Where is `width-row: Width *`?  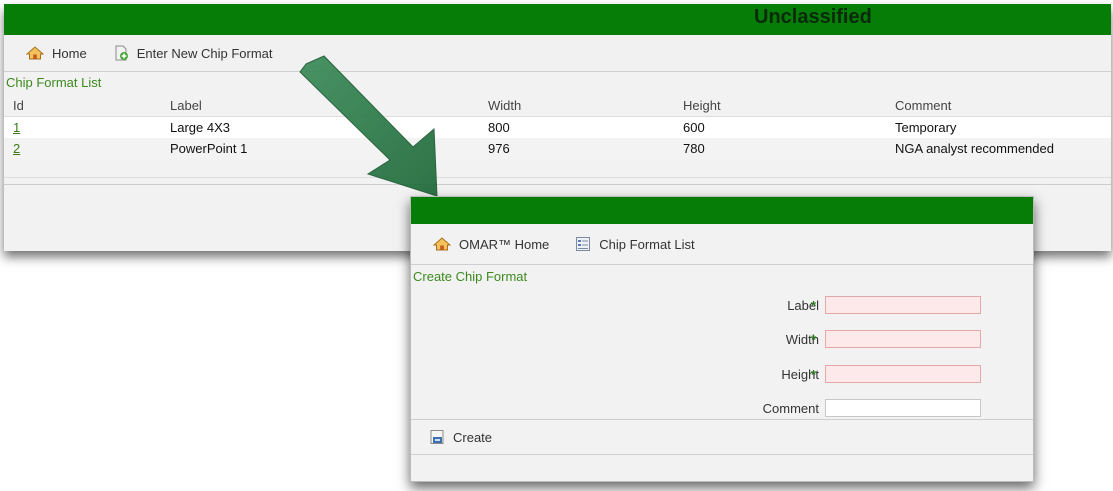
width-row: Width * is located at coordinates (722, 340).